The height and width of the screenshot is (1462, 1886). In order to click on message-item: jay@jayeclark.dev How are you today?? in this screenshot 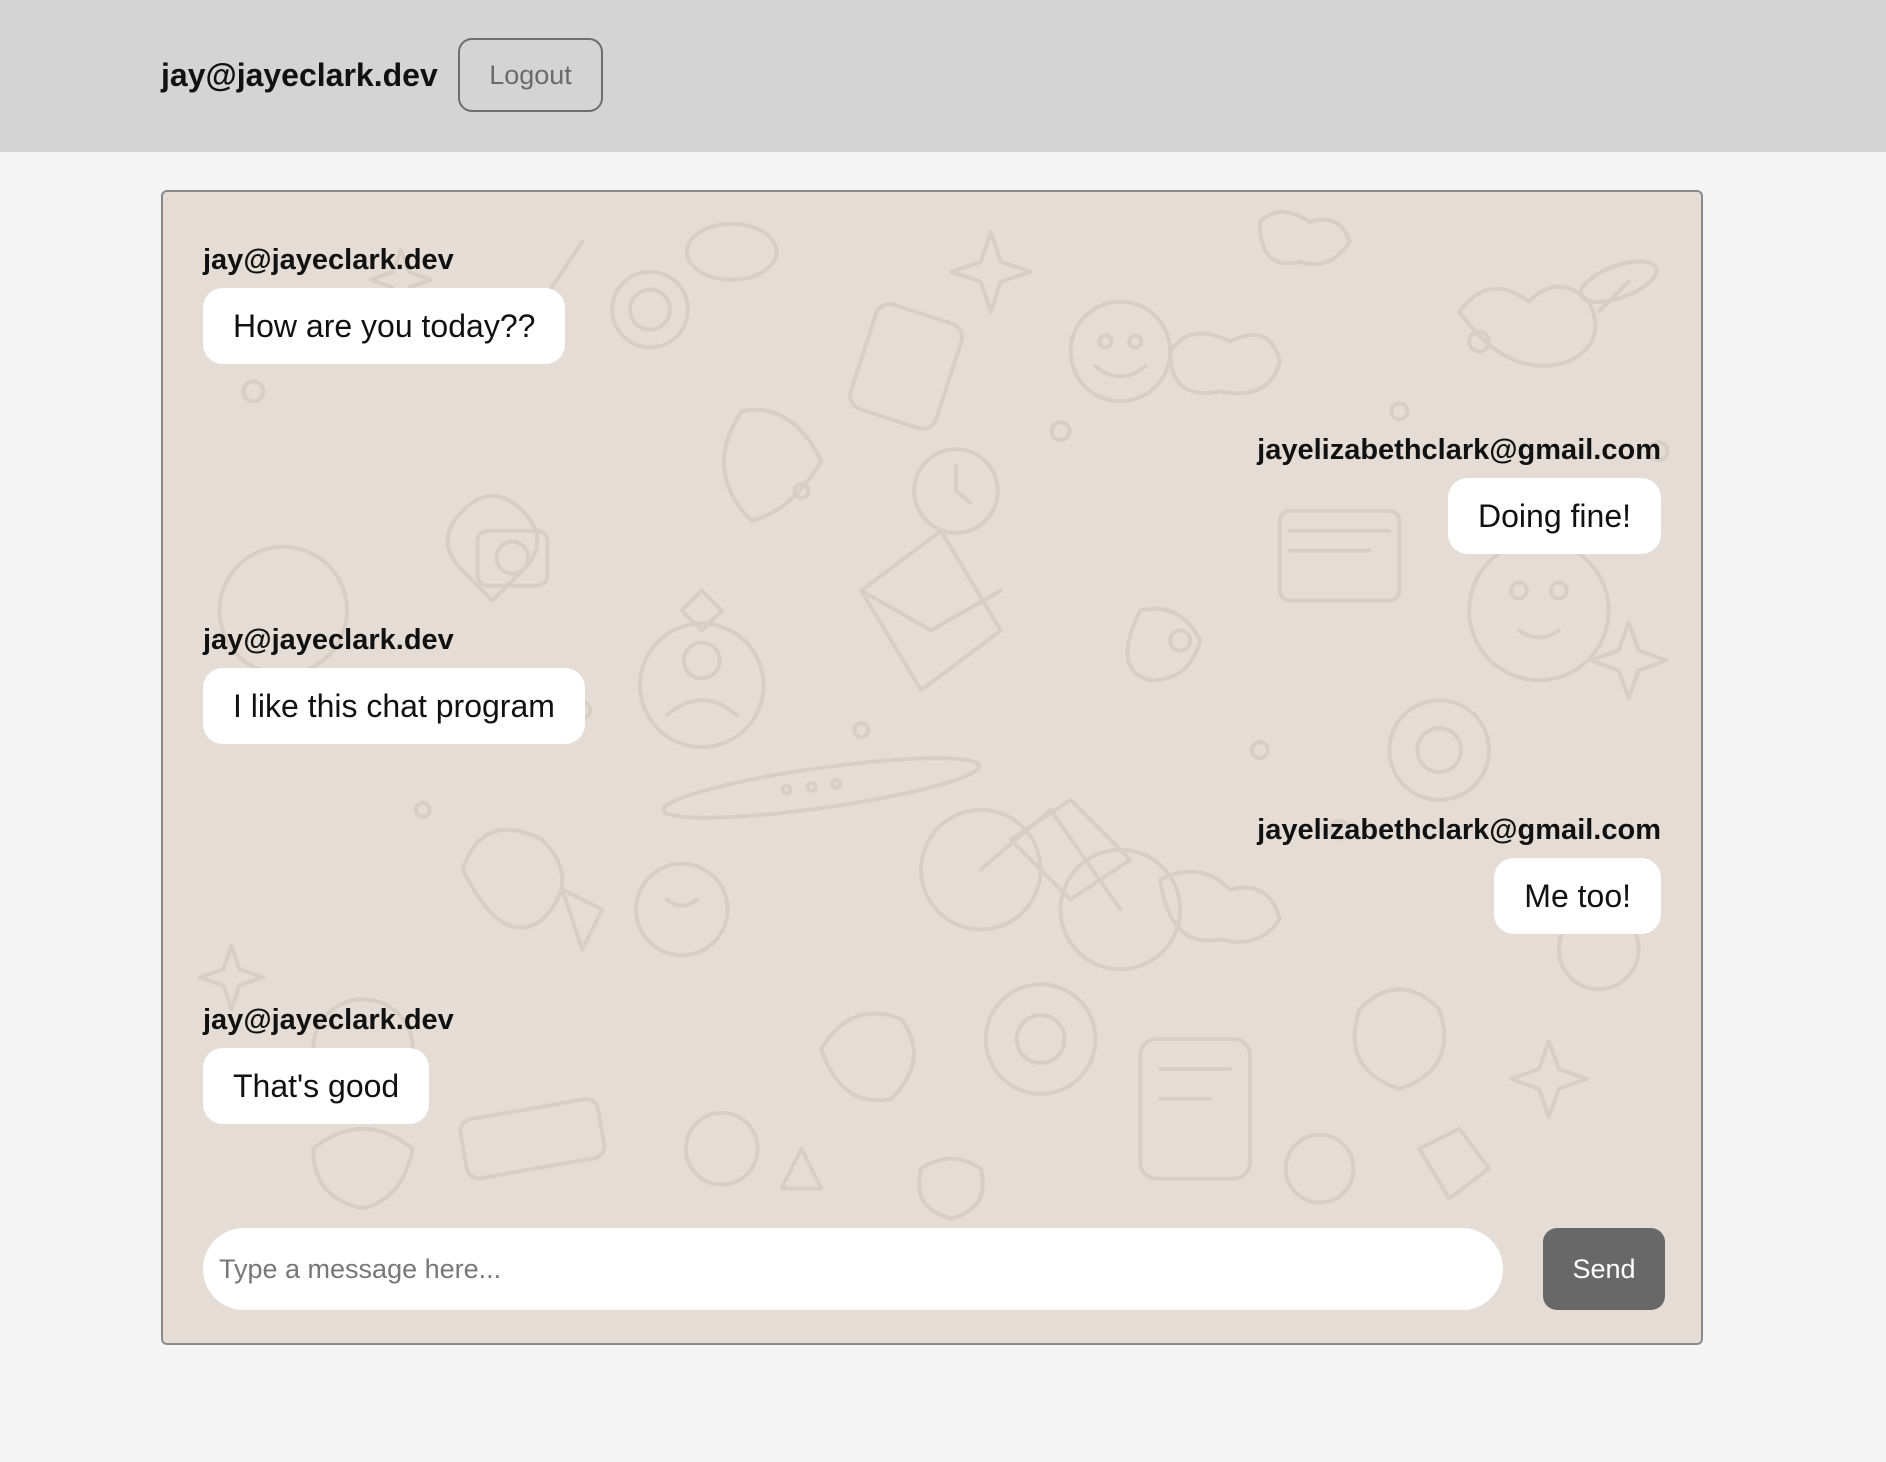, I will do `click(384, 303)`.